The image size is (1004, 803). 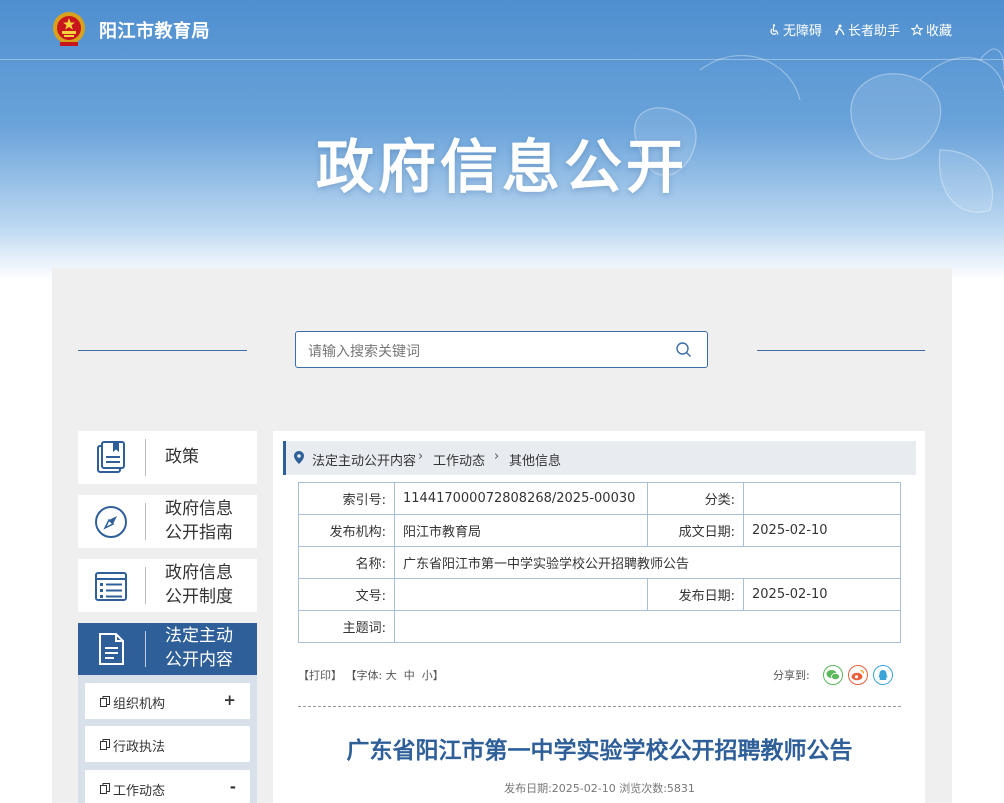 I want to click on category-value, so click(x=822, y=498).